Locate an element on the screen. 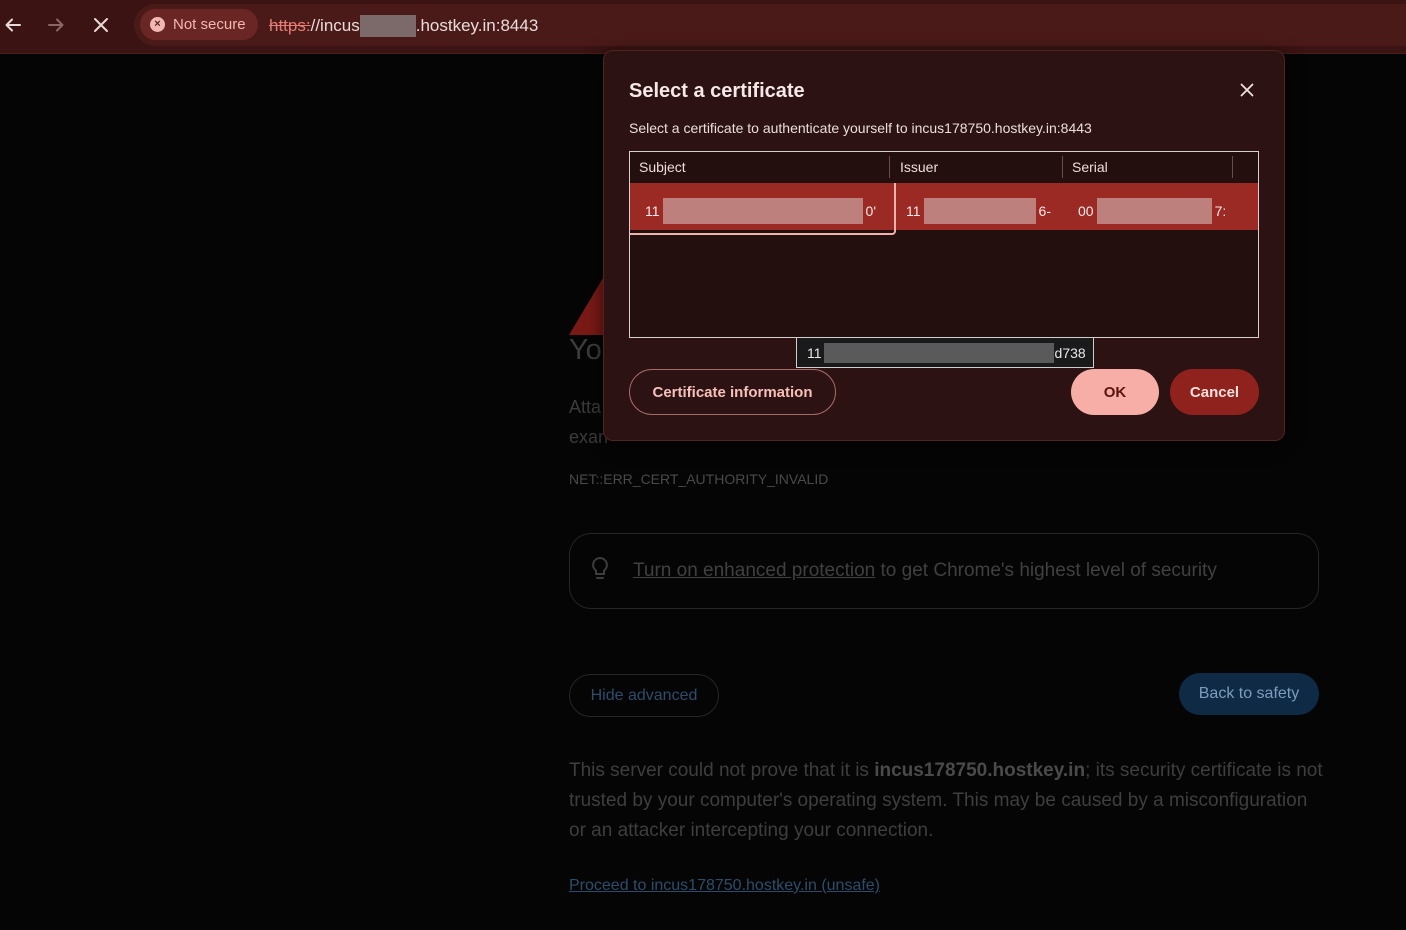 This screenshot has height=930, width=1406. page-heading: Yo is located at coordinates (585, 350).